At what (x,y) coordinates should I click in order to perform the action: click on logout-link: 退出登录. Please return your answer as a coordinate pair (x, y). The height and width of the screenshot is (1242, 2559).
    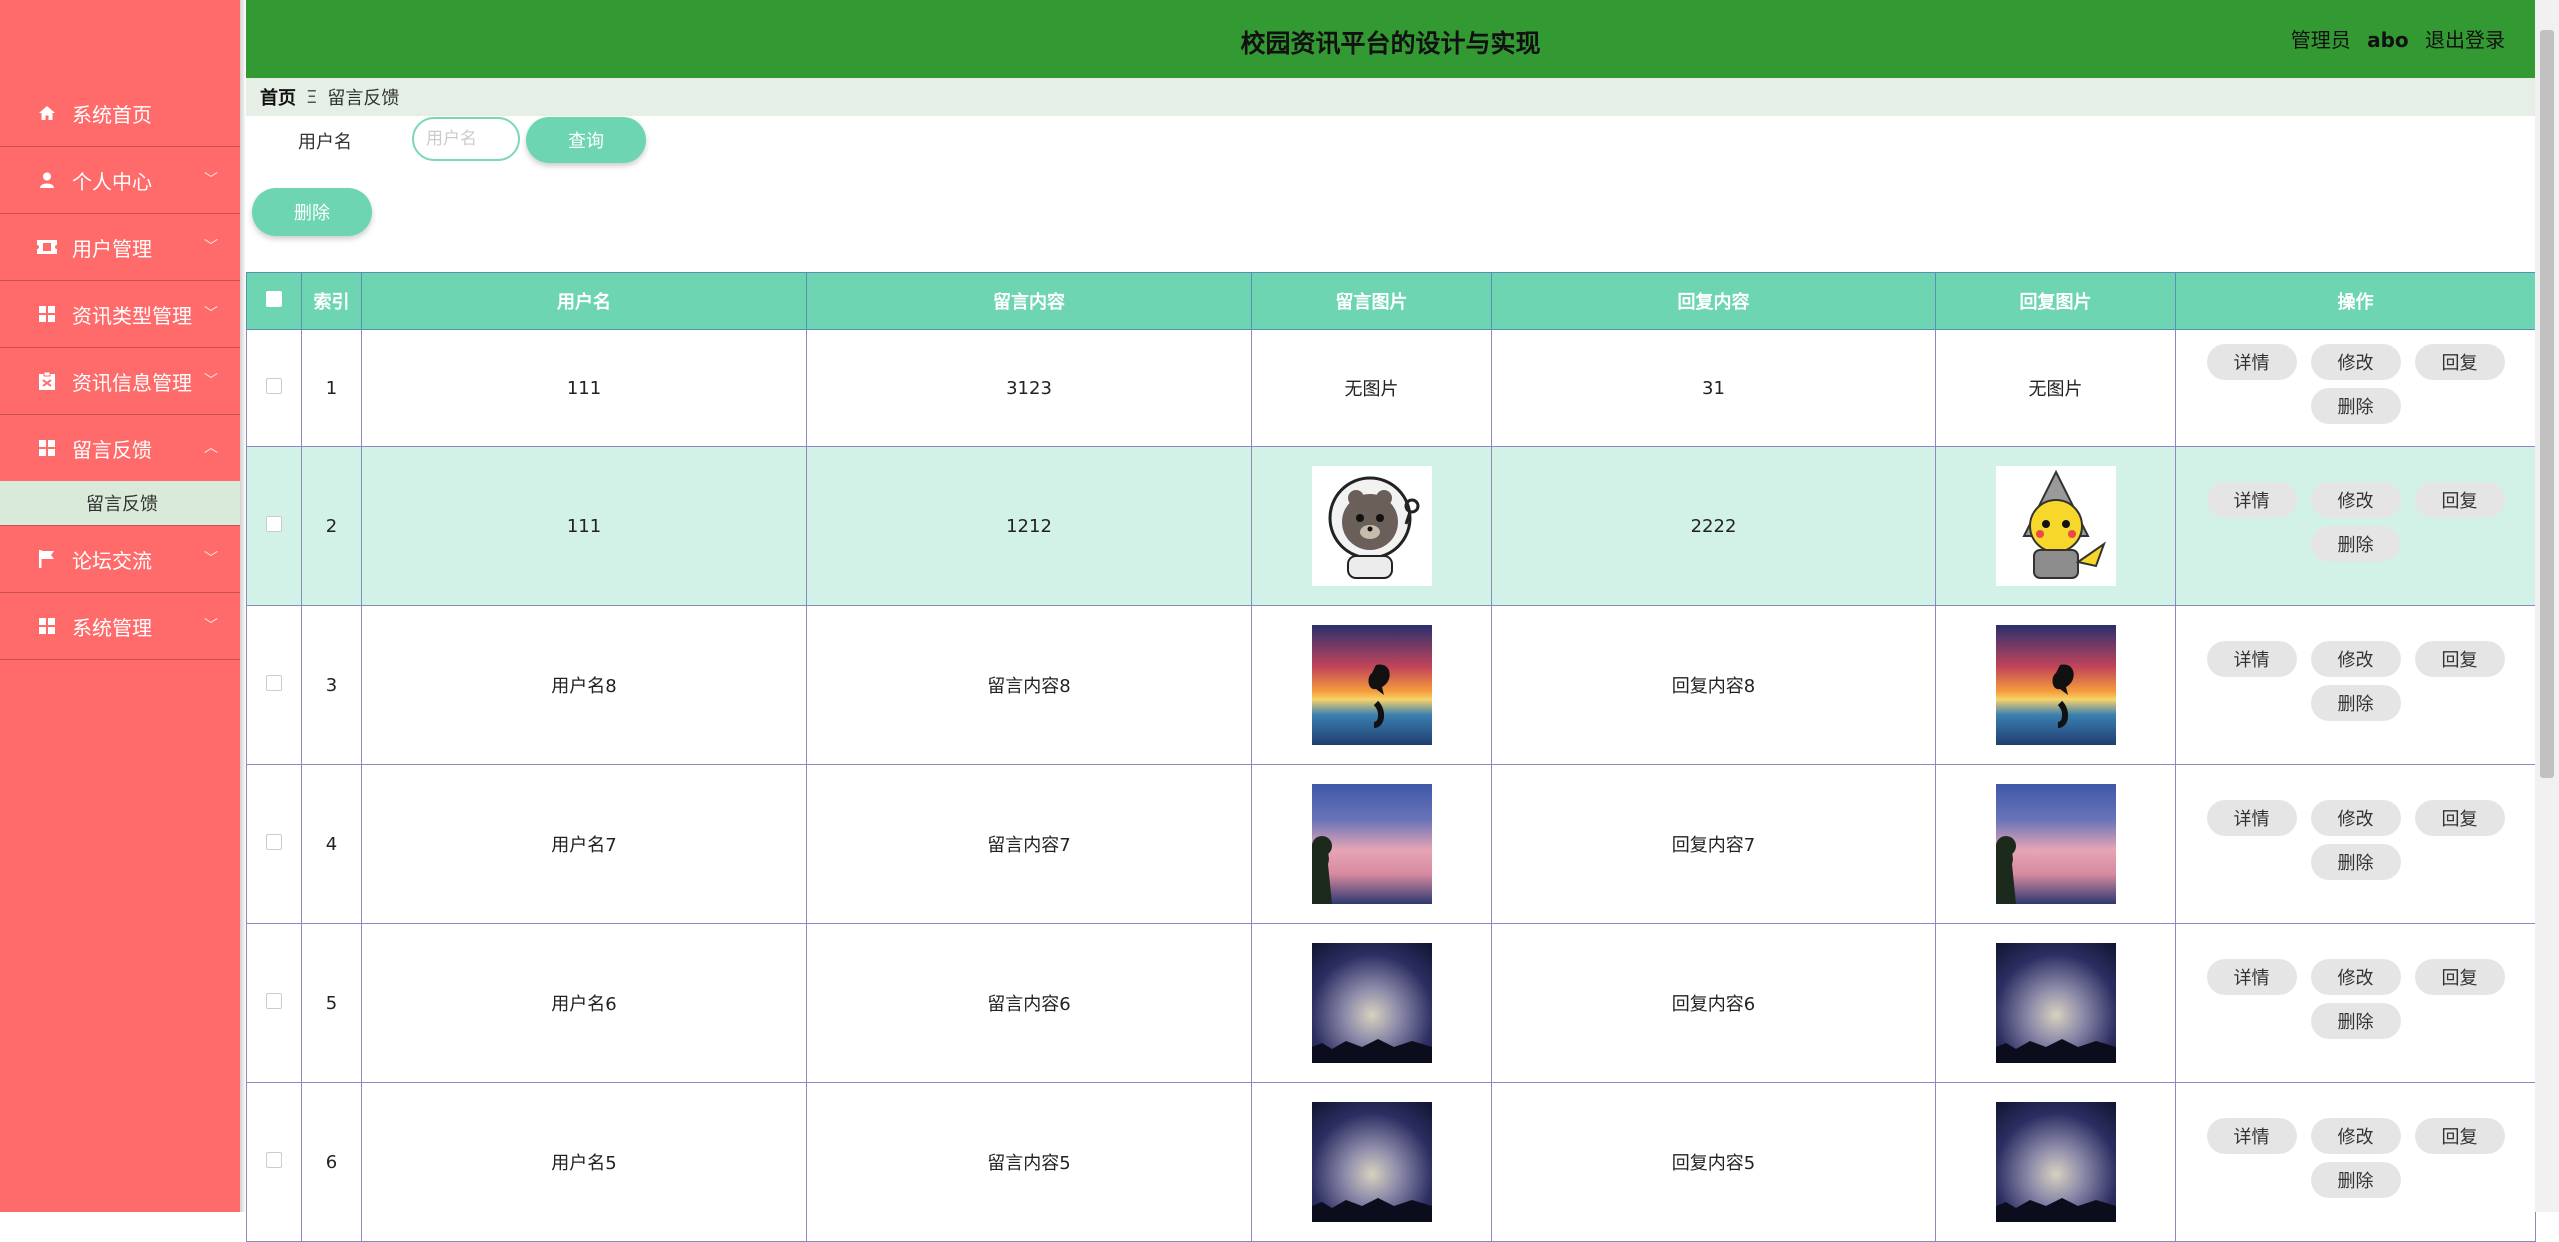
    Looking at the image, I should click on (2465, 40).